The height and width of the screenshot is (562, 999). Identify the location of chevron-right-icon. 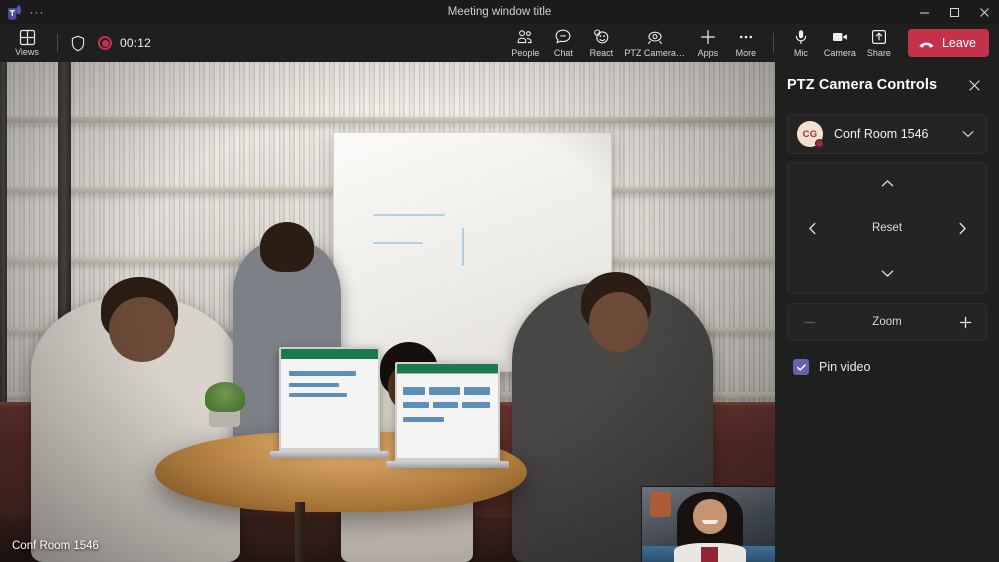
(962, 228).